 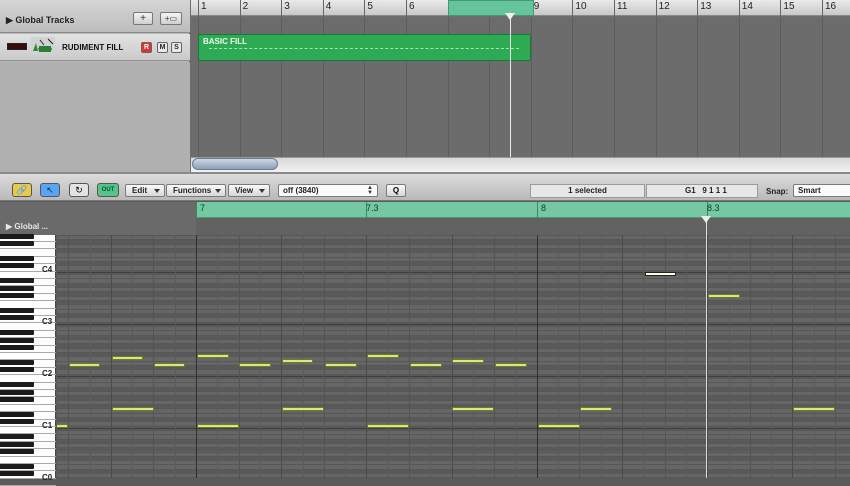 What do you see at coordinates (523, 210) in the screenshot?
I see `piano-roll-ruler: 7 7.3 8 8.3` at bounding box center [523, 210].